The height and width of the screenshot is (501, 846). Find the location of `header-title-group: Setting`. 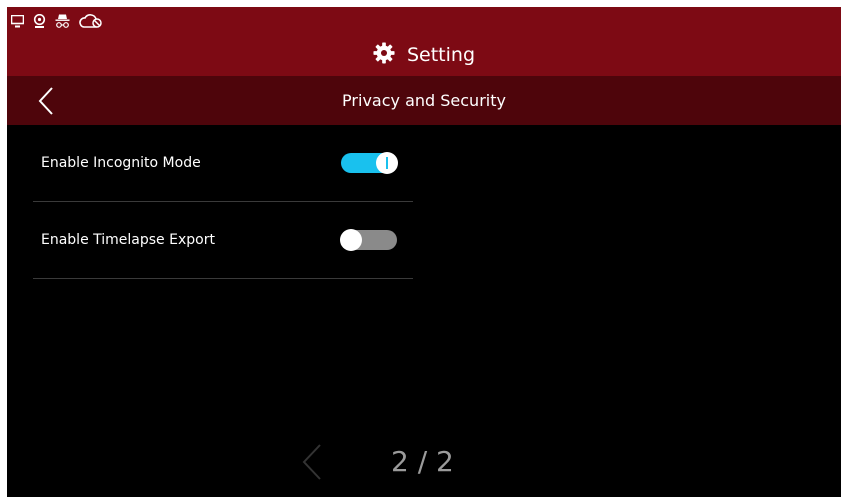

header-title-group: Setting is located at coordinates (424, 55).